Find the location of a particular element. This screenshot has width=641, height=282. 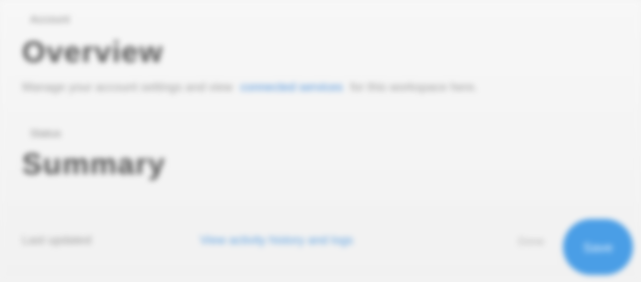

description-prefix: Manage your account settings and view is located at coordinates (127, 87).